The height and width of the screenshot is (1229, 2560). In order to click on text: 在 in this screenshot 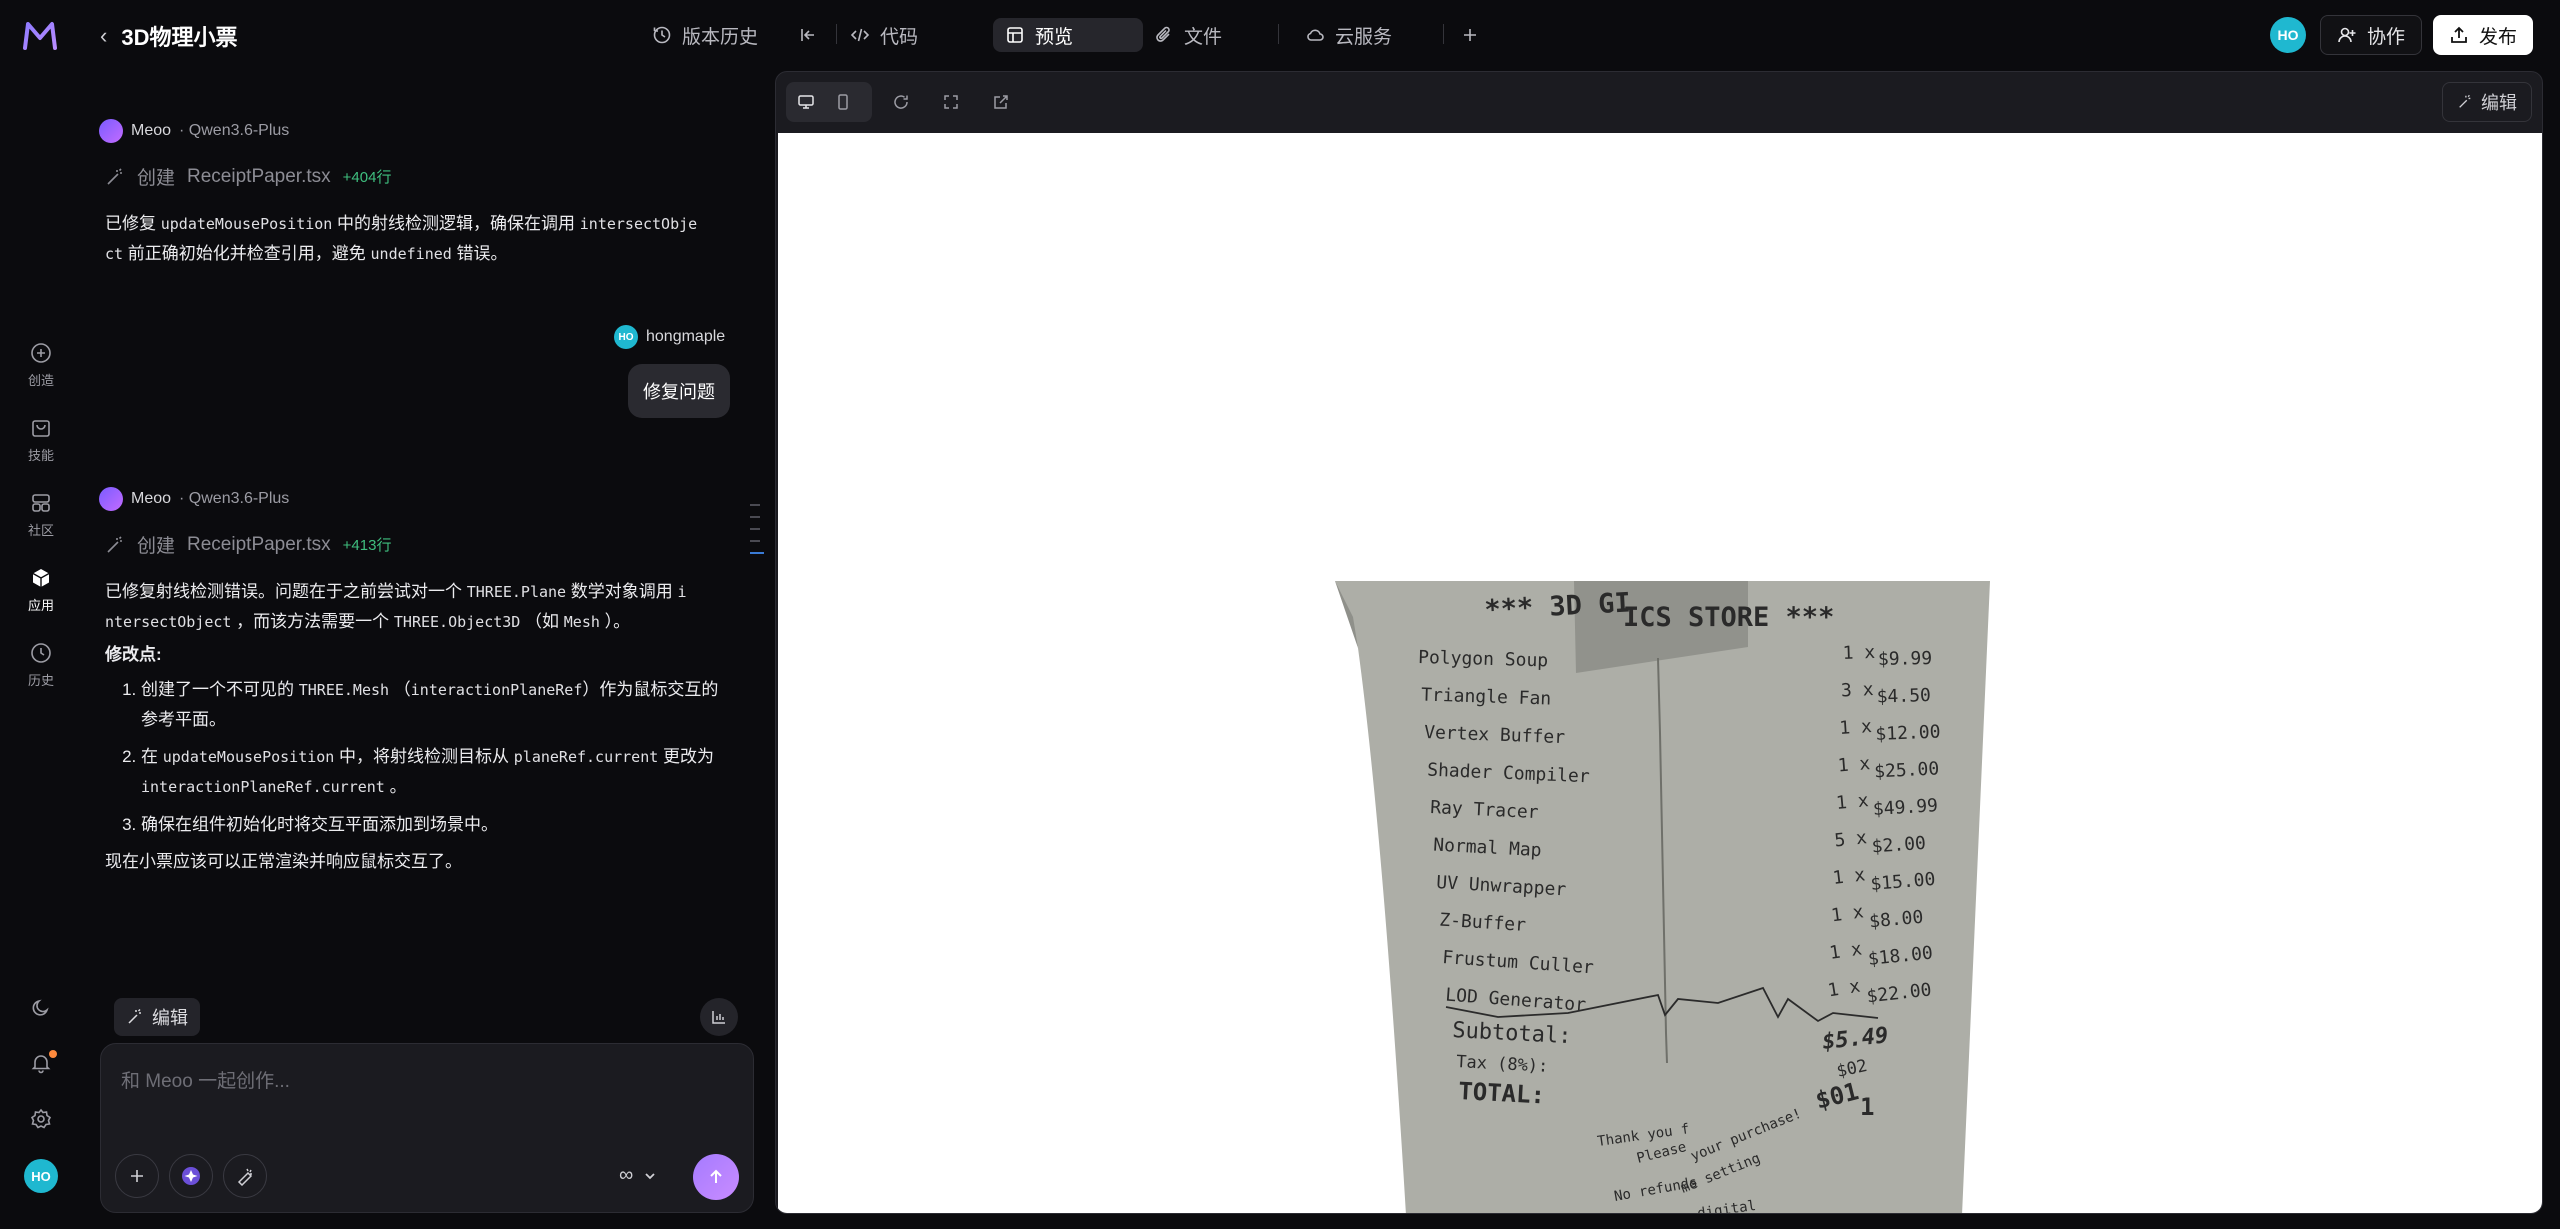, I will do `click(152, 756)`.